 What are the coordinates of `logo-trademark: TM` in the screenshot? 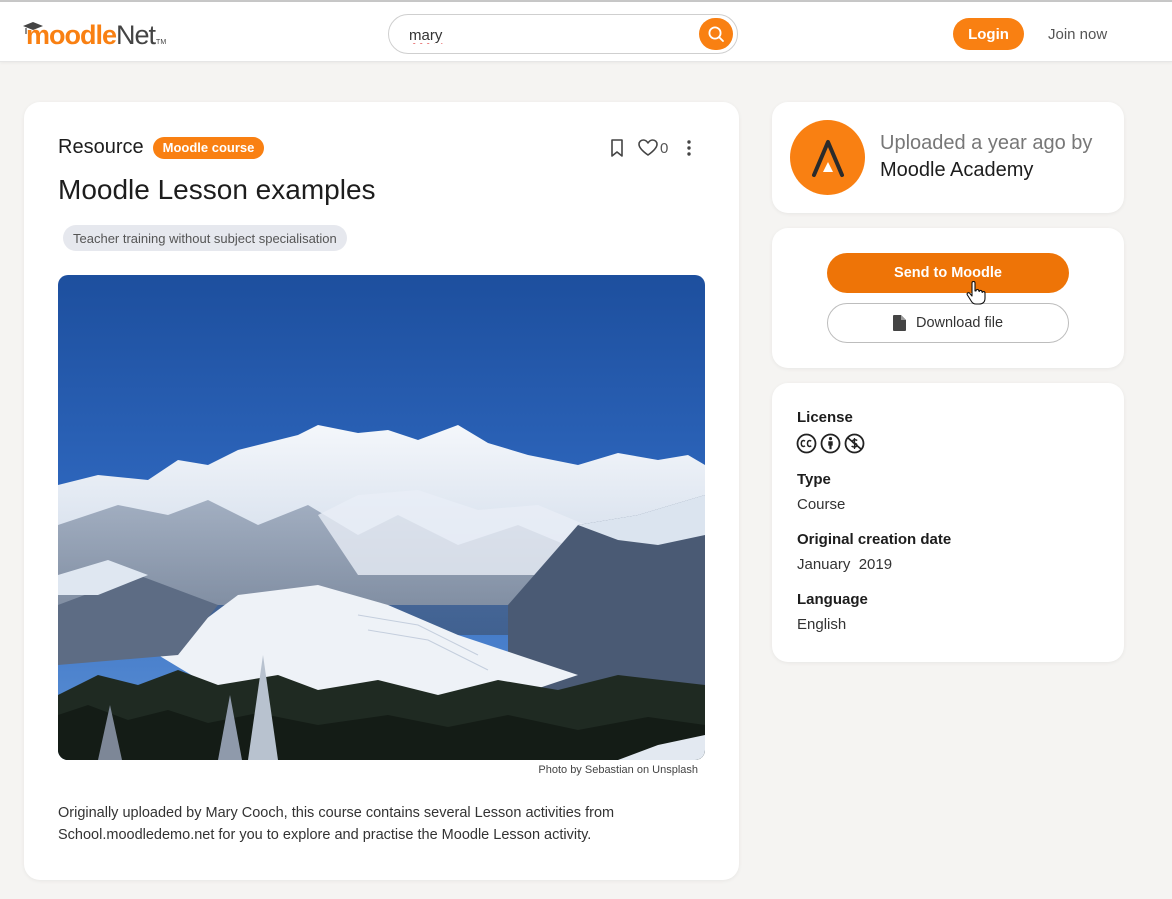 It's located at (161, 42).